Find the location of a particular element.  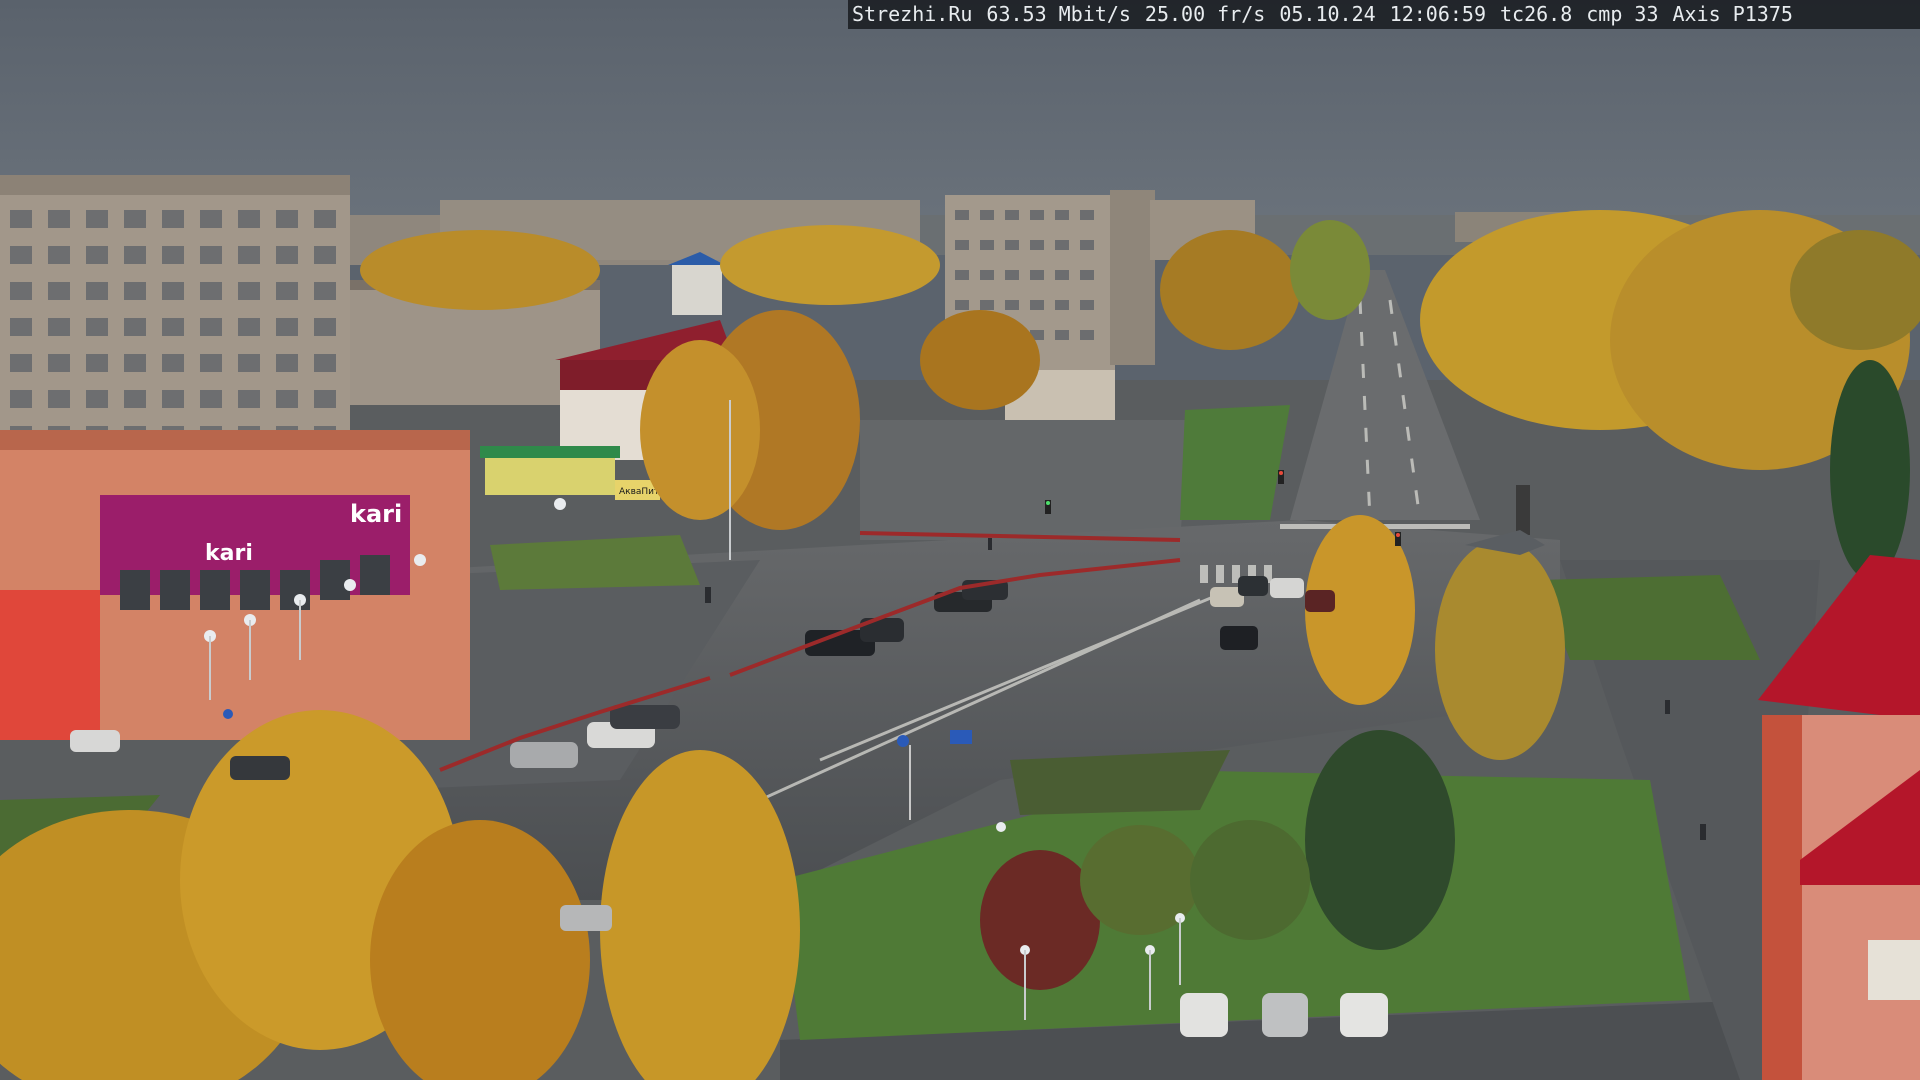

akvapit-sign: АкваПит is located at coordinates (639, 492).